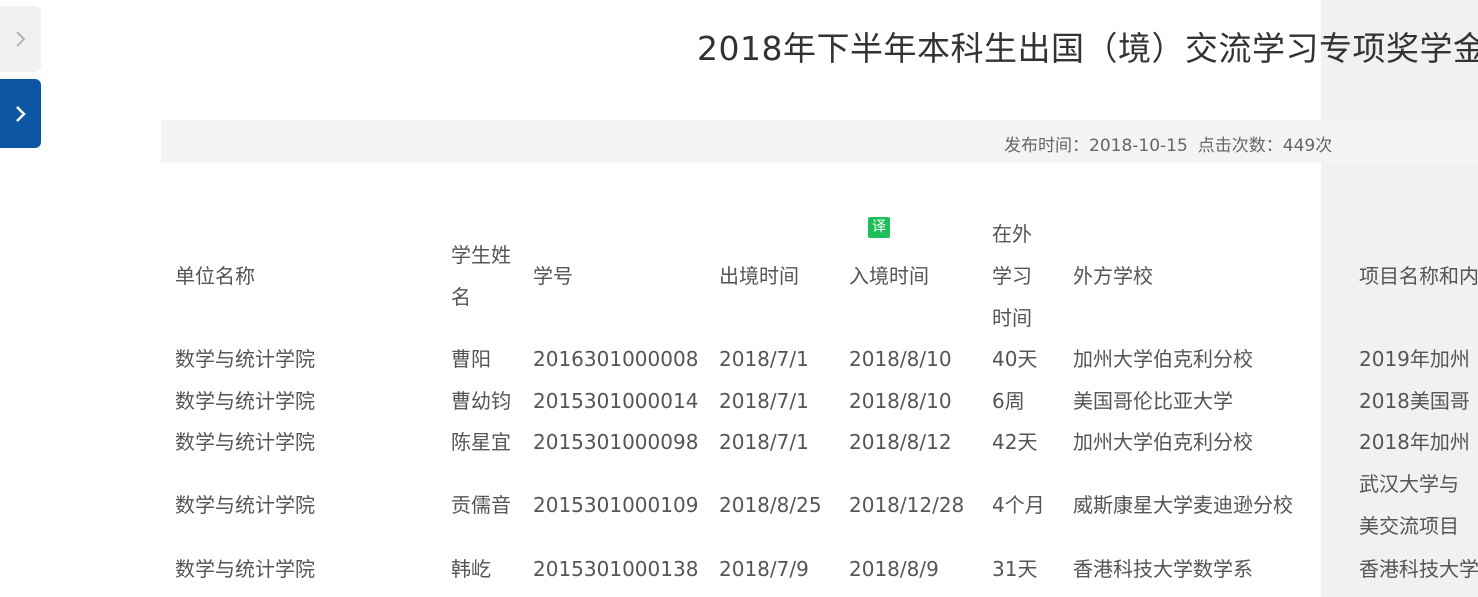 This screenshot has width=1478, height=597. Describe the element at coordinates (1418, 569) in the screenshot. I see `table-cell-program: 香港科技大学` at that location.